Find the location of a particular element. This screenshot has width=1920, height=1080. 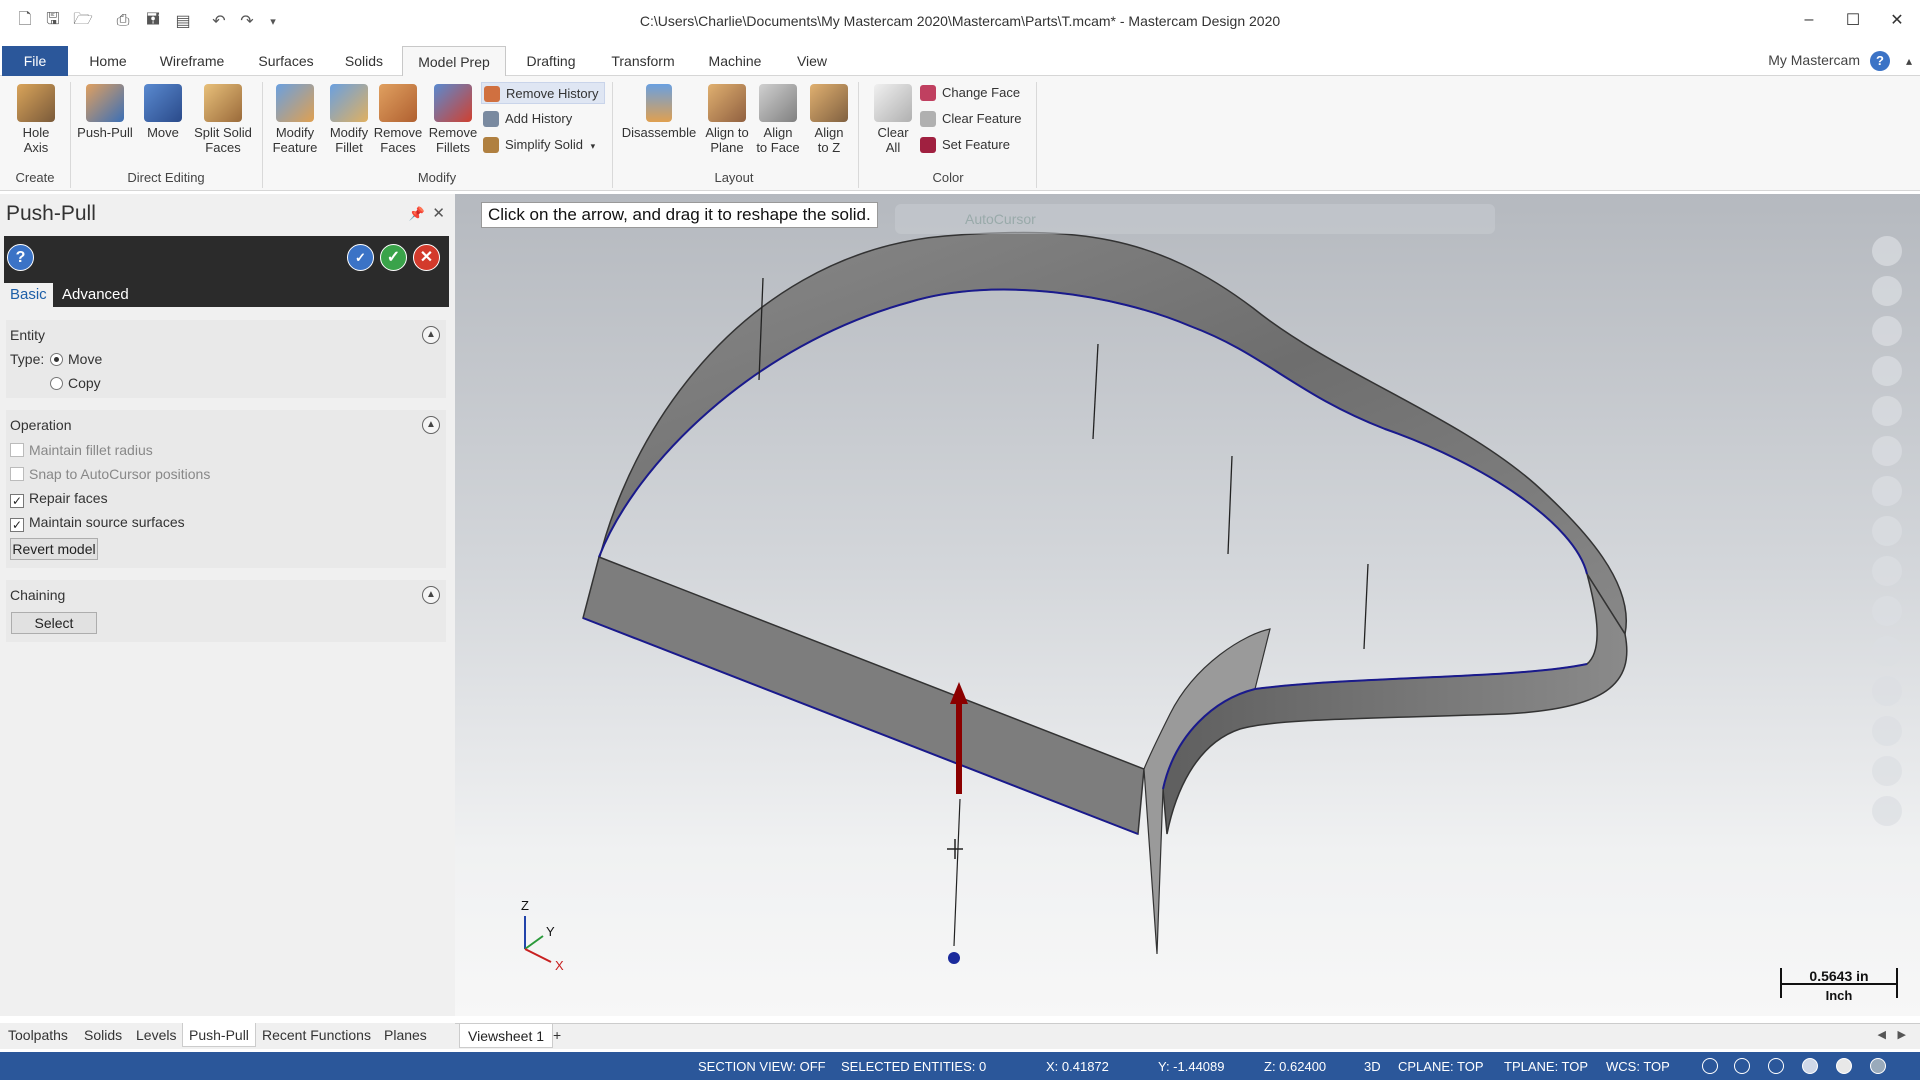

remove-history-button: Remove History is located at coordinates (543, 93).